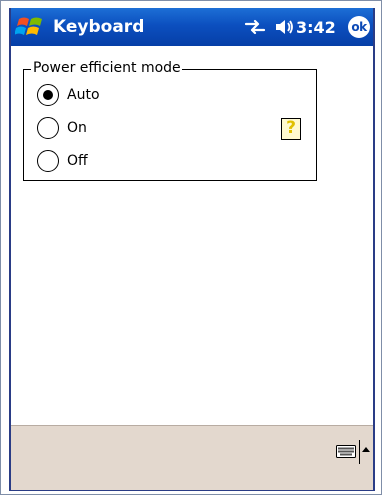  What do you see at coordinates (316, 28) in the screenshot?
I see `clock: 3:42` at bounding box center [316, 28].